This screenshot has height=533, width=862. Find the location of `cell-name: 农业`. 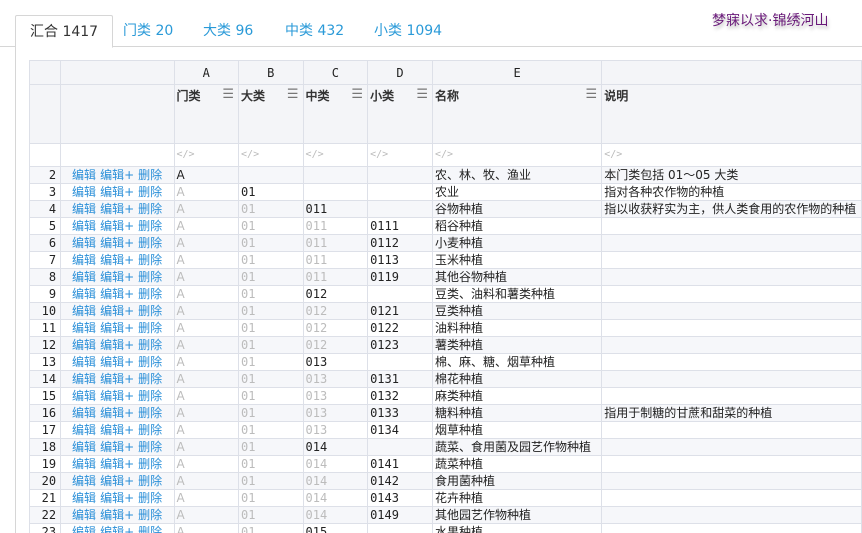

cell-name: 农业 is located at coordinates (517, 192).